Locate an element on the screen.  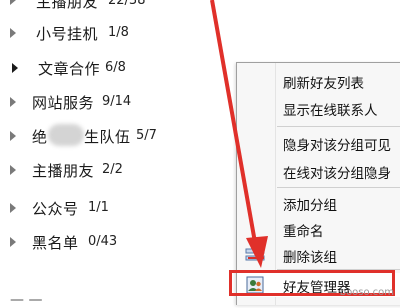
menu-item-label: 删除该组 is located at coordinates (310, 258).